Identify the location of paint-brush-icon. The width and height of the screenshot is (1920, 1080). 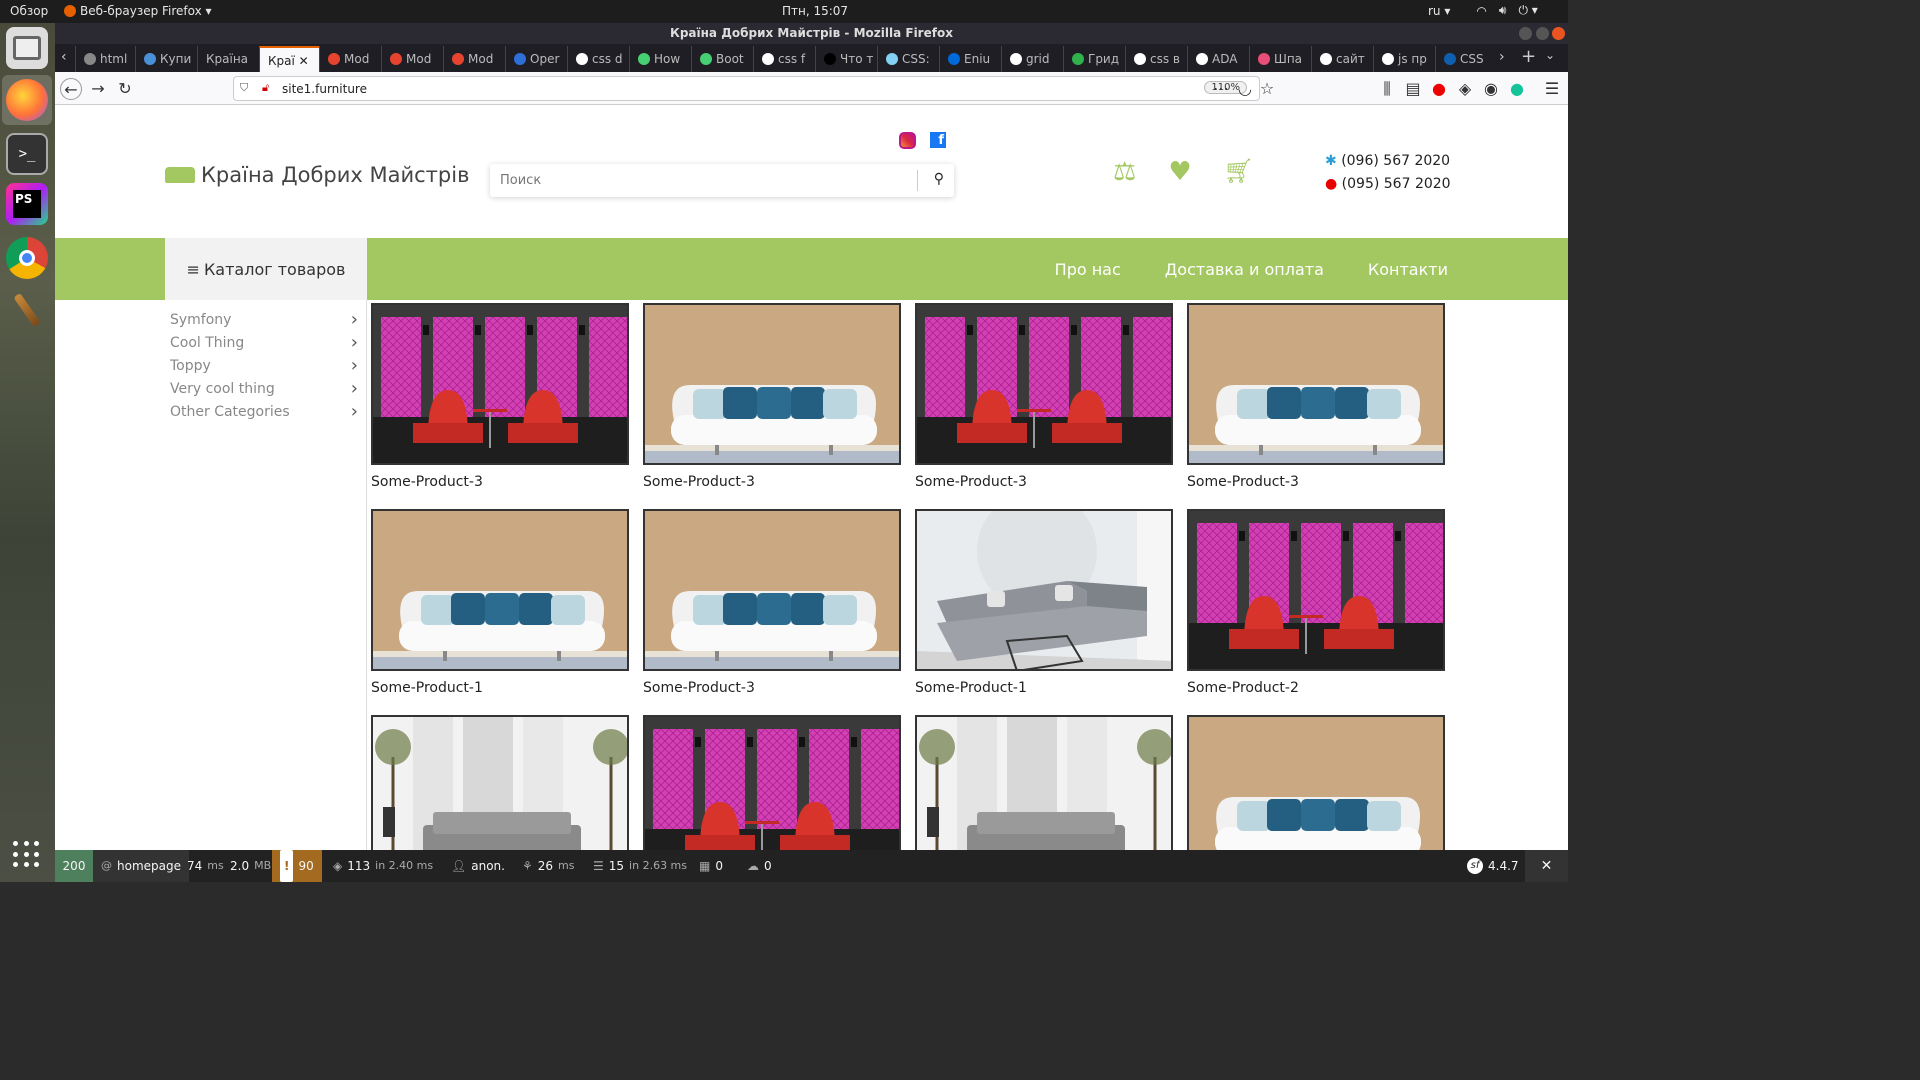
(27, 310).